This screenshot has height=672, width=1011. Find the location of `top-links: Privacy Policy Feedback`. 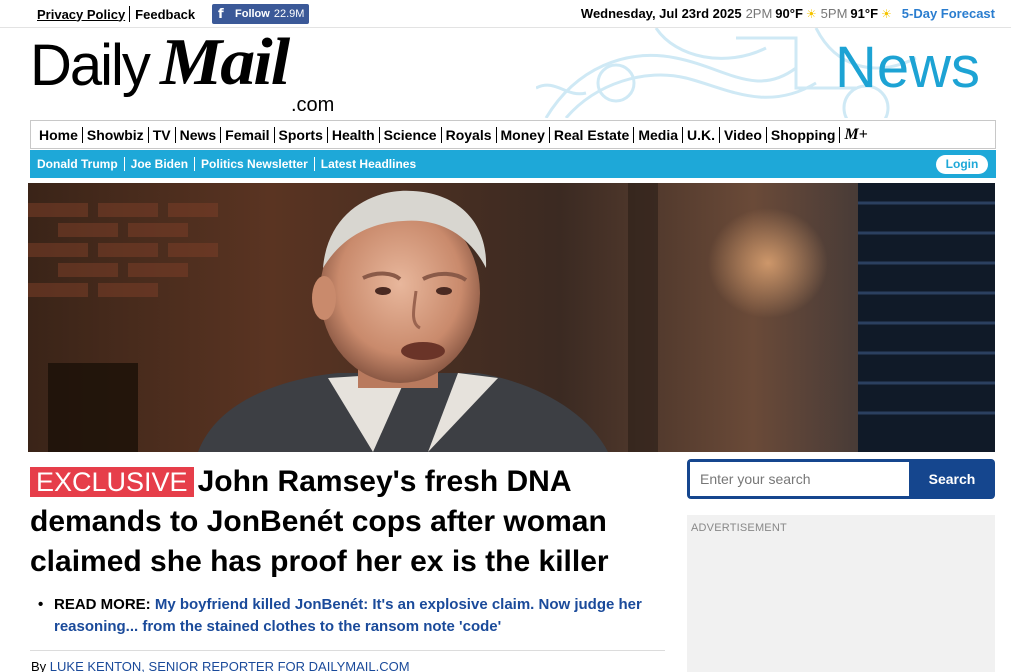

top-links: Privacy Policy Feedback is located at coordinates (116, 14).